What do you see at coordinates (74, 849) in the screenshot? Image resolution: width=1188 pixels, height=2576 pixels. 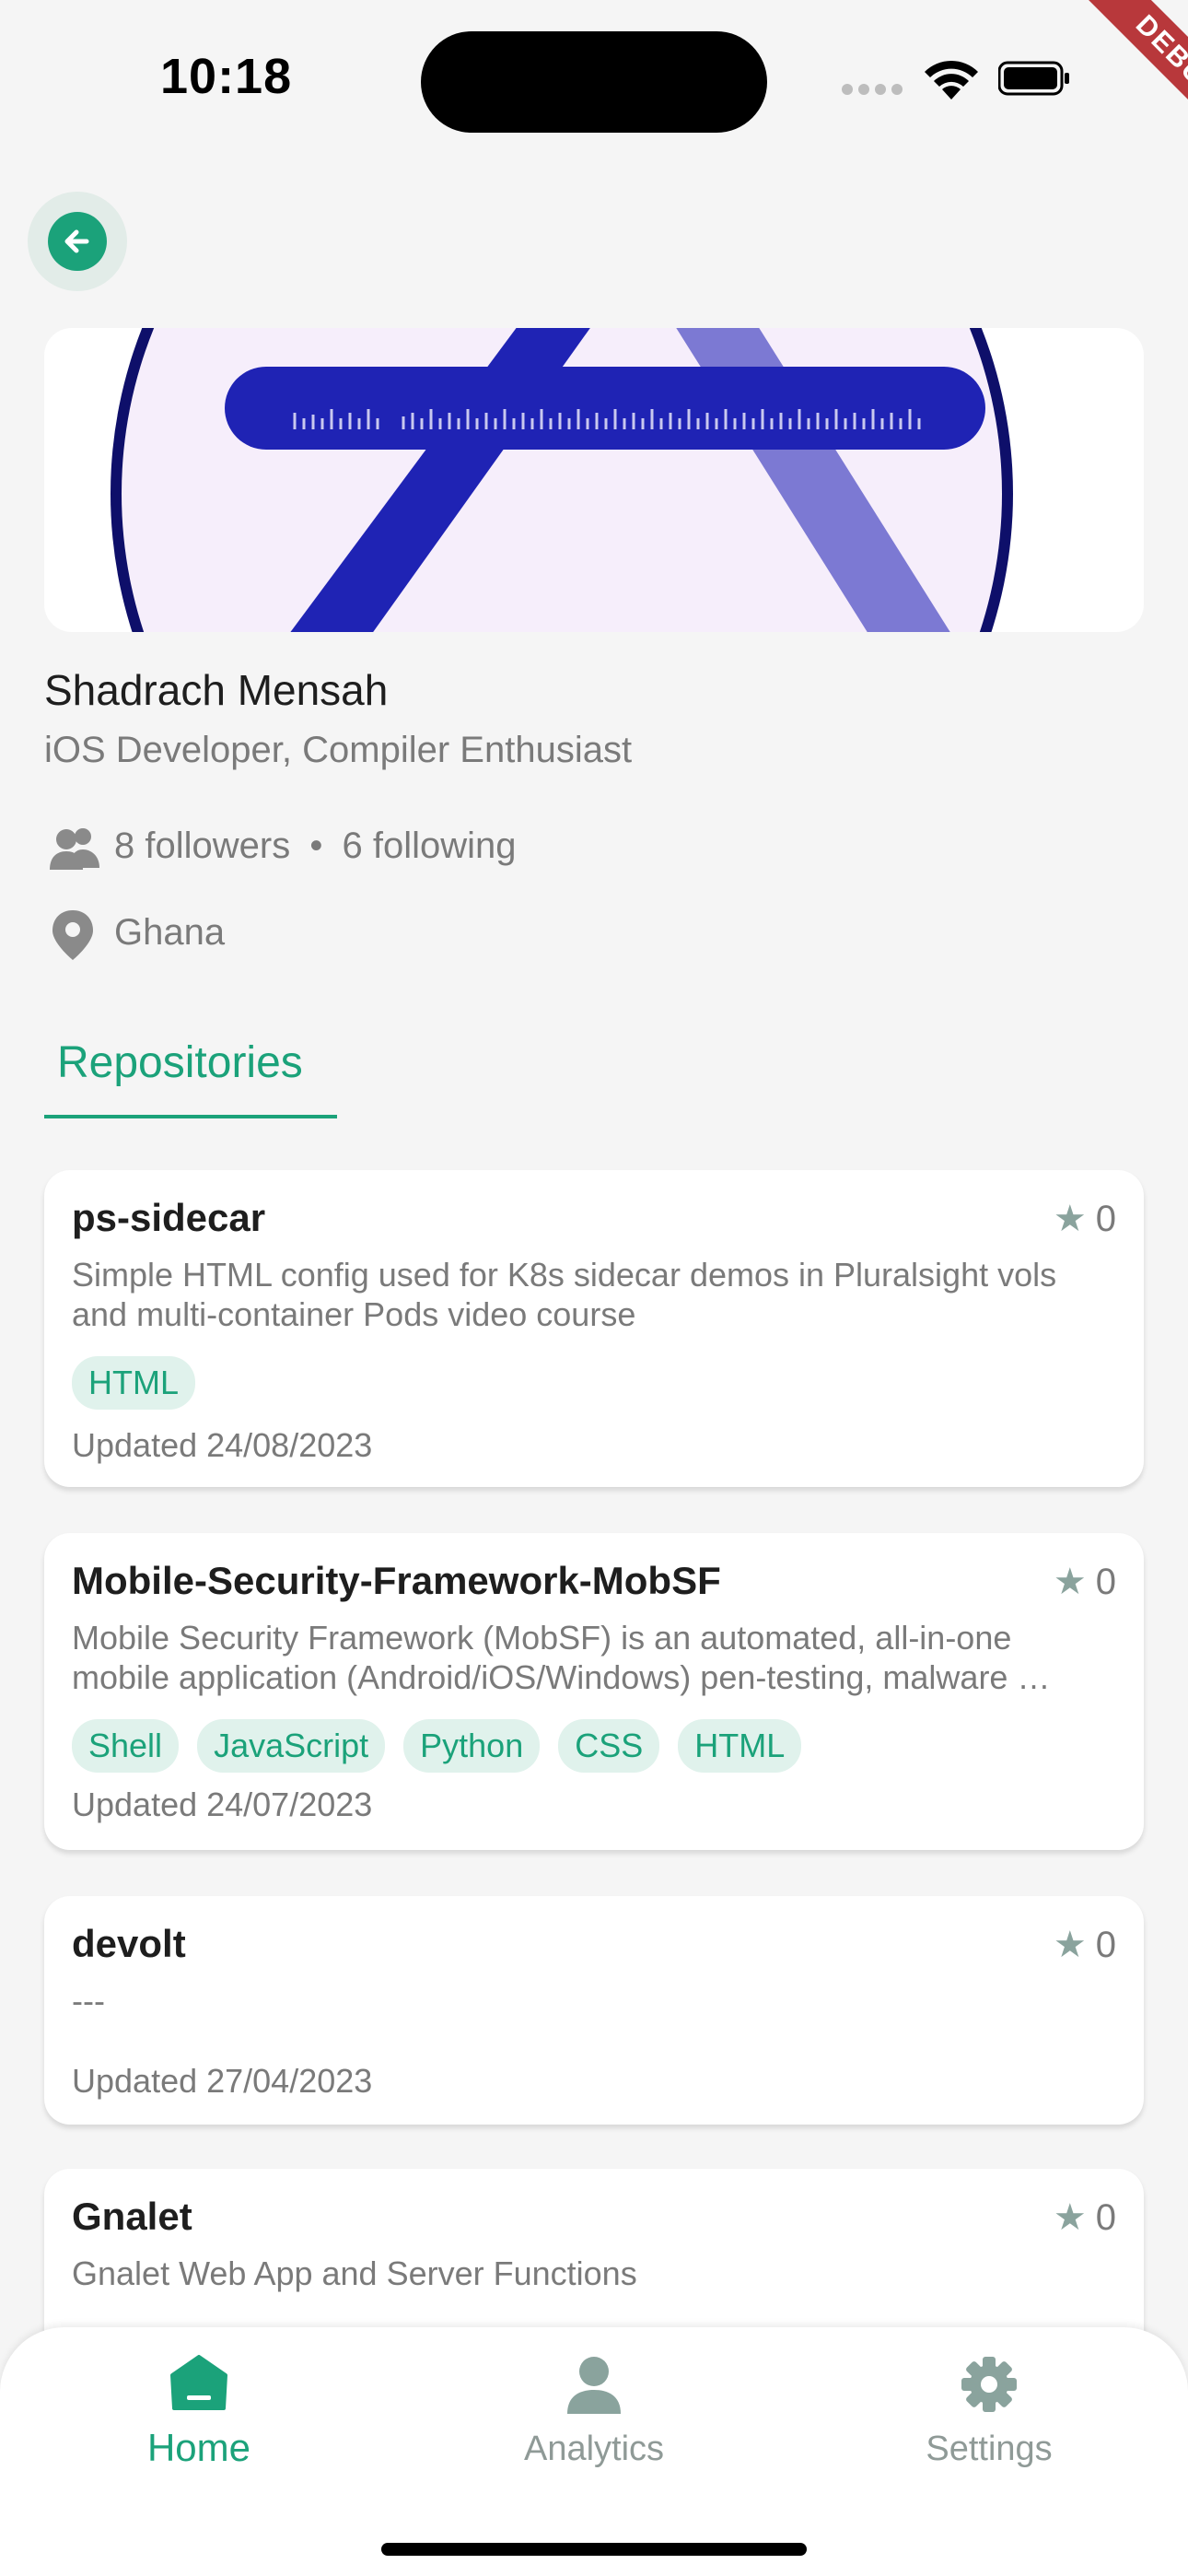 I see `people-icon` at bounding box center [74, 849].